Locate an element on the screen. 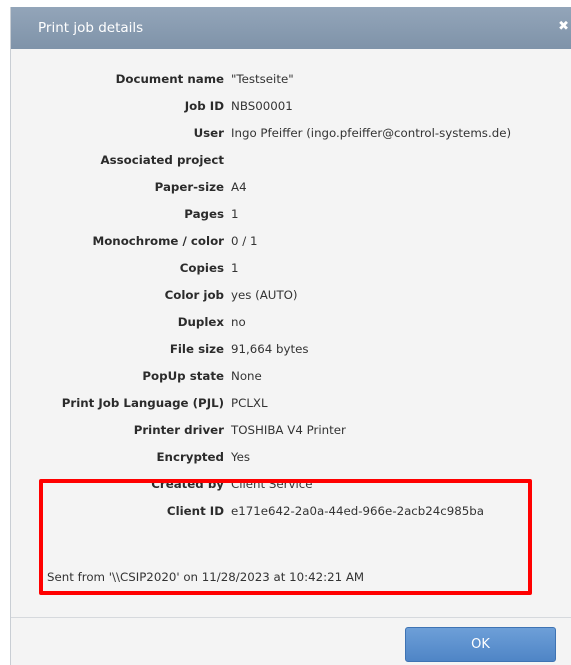 Image resolution: width=571 pixels, height=665 pixels. detail-label: Copies is located at coordinates (201, 267).